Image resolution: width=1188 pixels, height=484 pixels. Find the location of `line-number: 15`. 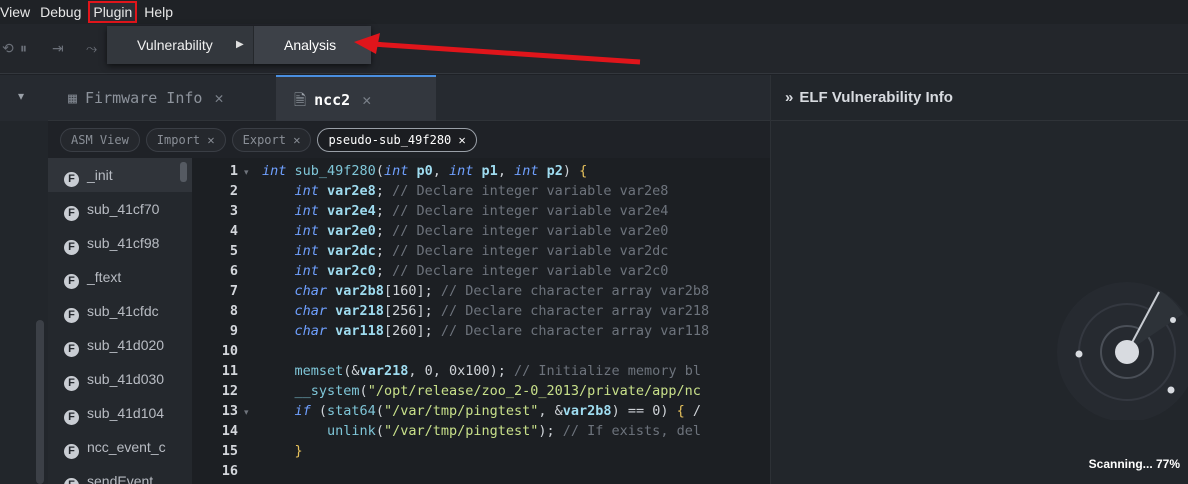

line-number: 15 is located at coordinates (229, 451).